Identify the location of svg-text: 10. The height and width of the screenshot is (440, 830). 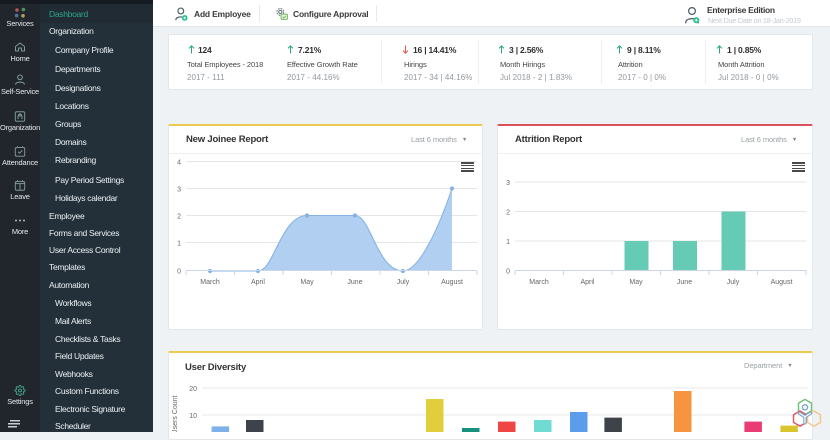
(193, 416).